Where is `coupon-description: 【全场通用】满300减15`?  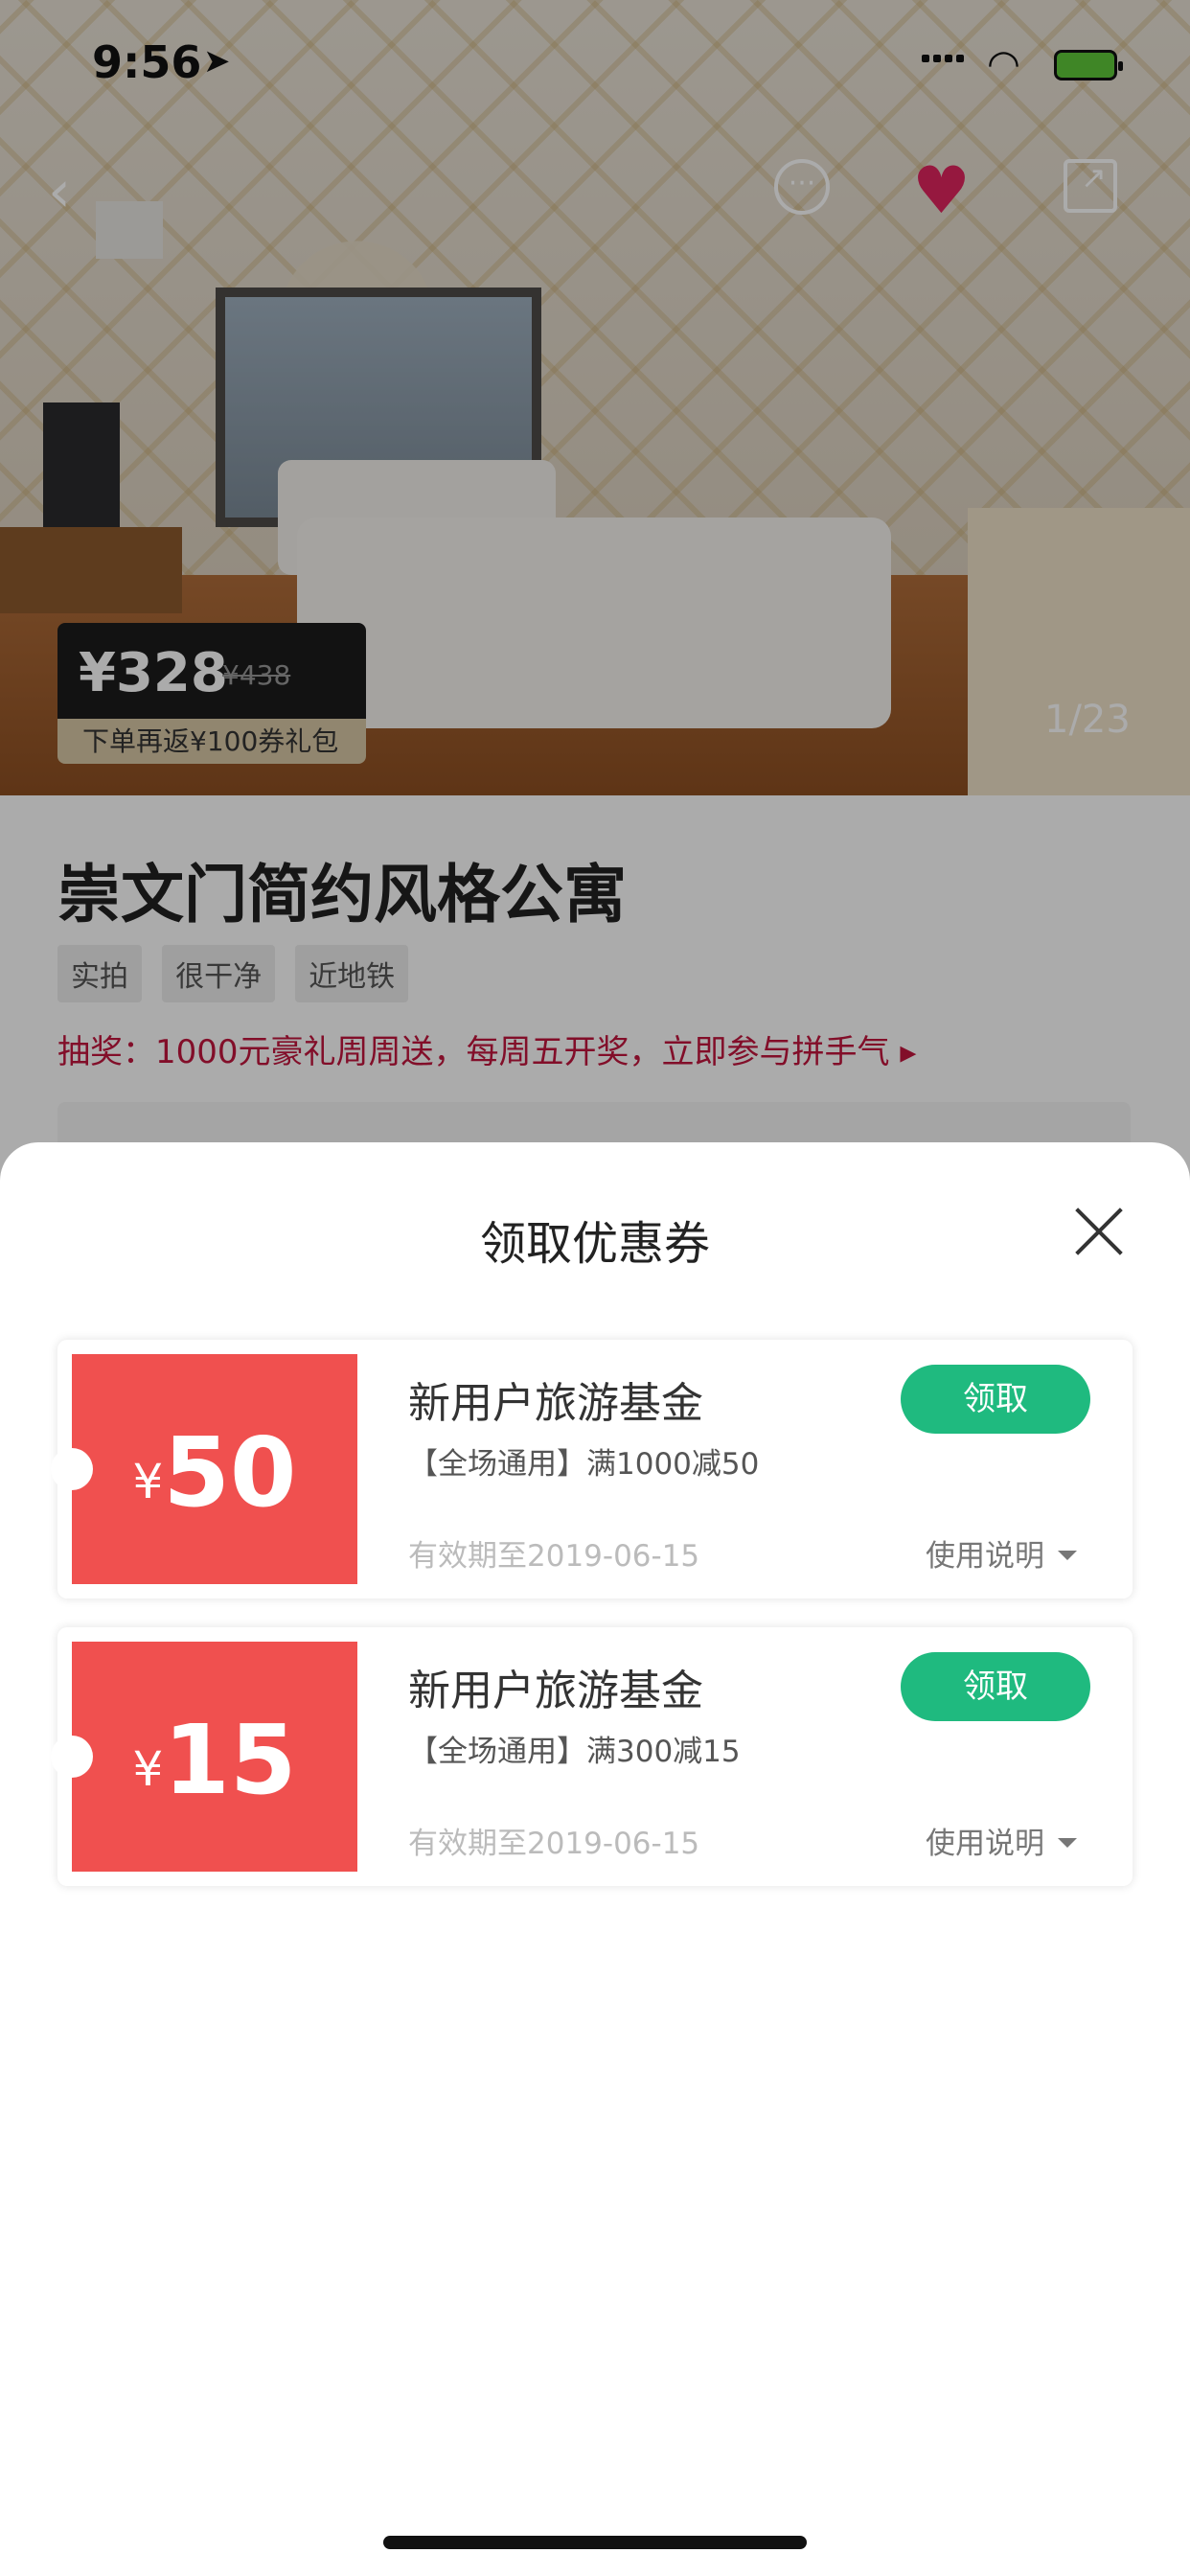
coupon-description: 【全场通用】满300减15 is located at coordinates (574, 1752).